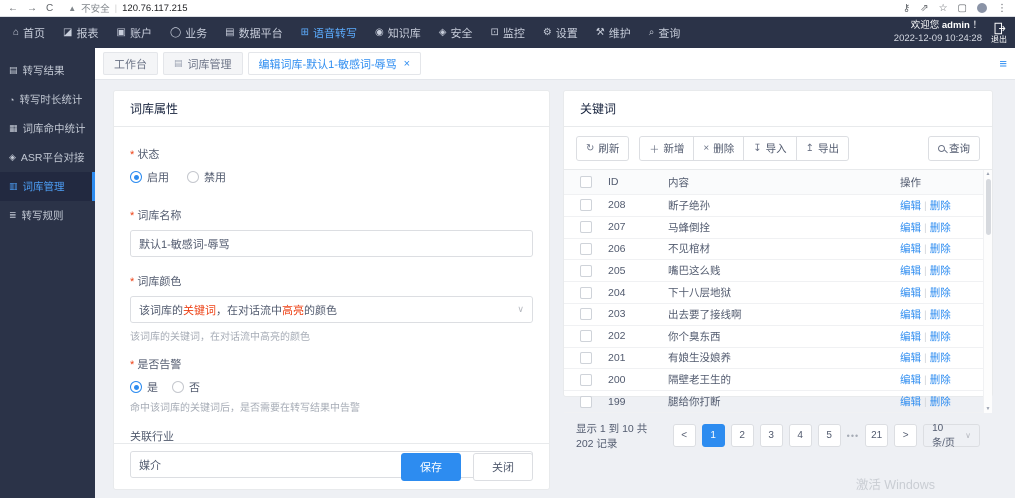 Image resolution: width=1015 pixels, height=498 pixels. I want to click on prev-page-button: <, so click(684, 436).